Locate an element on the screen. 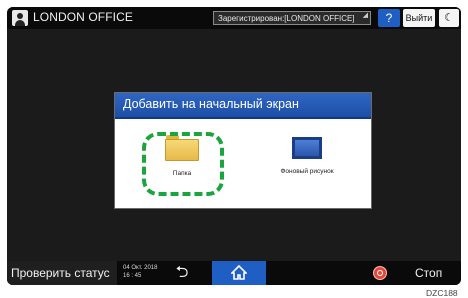 The width and height of the screenshot is (468, 298). login-status-text: Зарегистрирован:[LONDON OFFICE] is located at coordinates (286, 18).